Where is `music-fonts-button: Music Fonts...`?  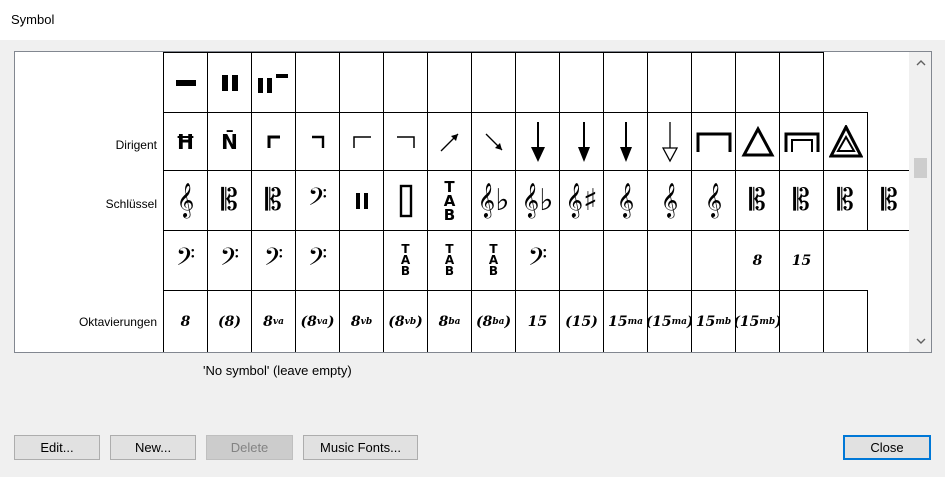 music-fonts-button: Music Fonts... is located at coordinates (360, 447).